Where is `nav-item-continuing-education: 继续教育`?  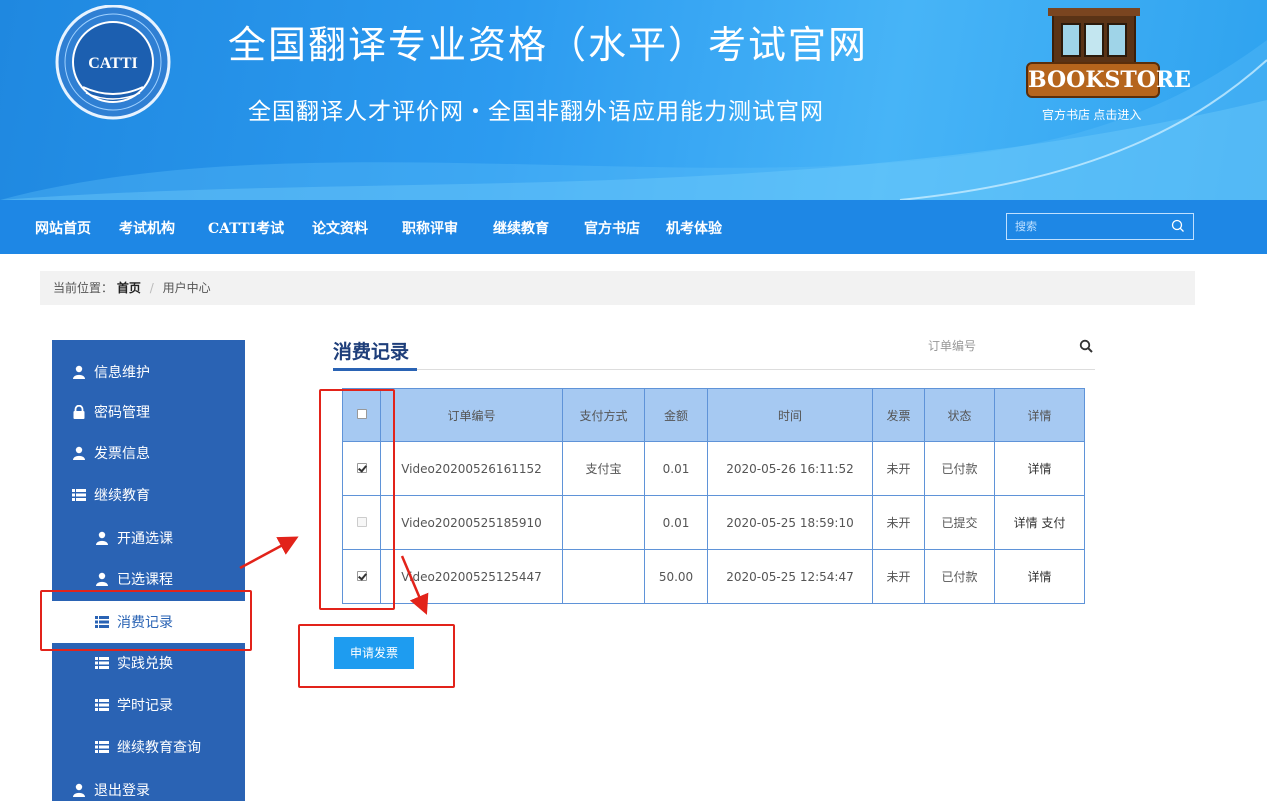 nav-item-continuing-education: 继续教育 is located at coordinates (521, 228).